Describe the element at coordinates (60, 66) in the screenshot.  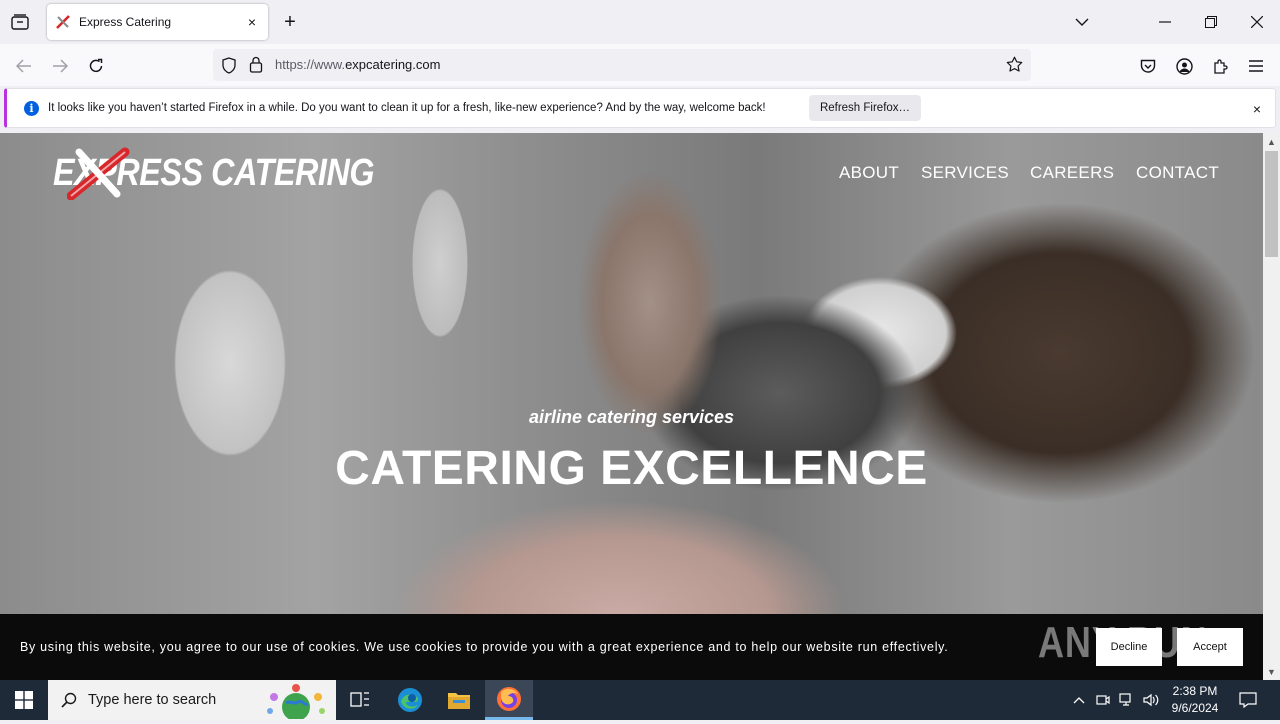
I see `forward-icon` at that location.